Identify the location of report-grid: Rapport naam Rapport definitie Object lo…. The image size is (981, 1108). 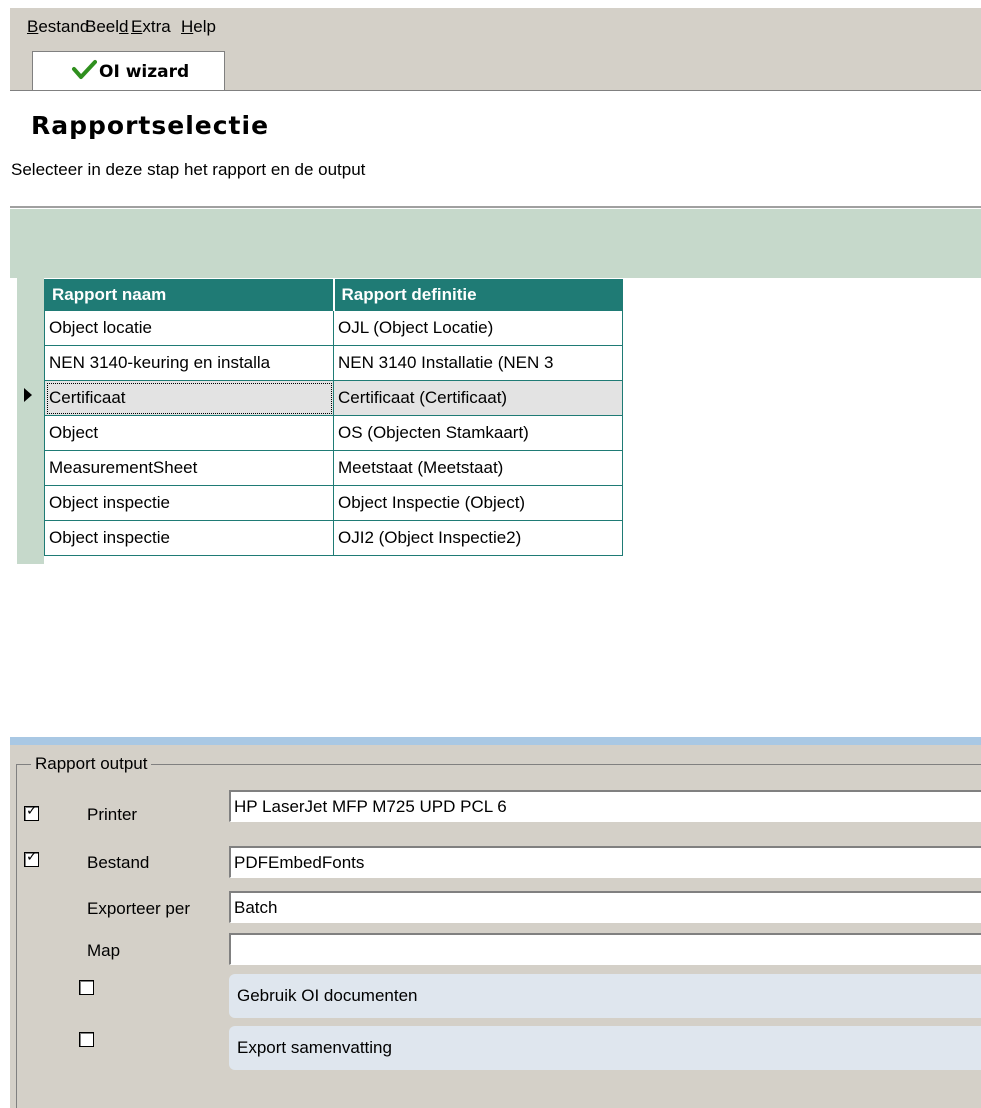
(333, 417).